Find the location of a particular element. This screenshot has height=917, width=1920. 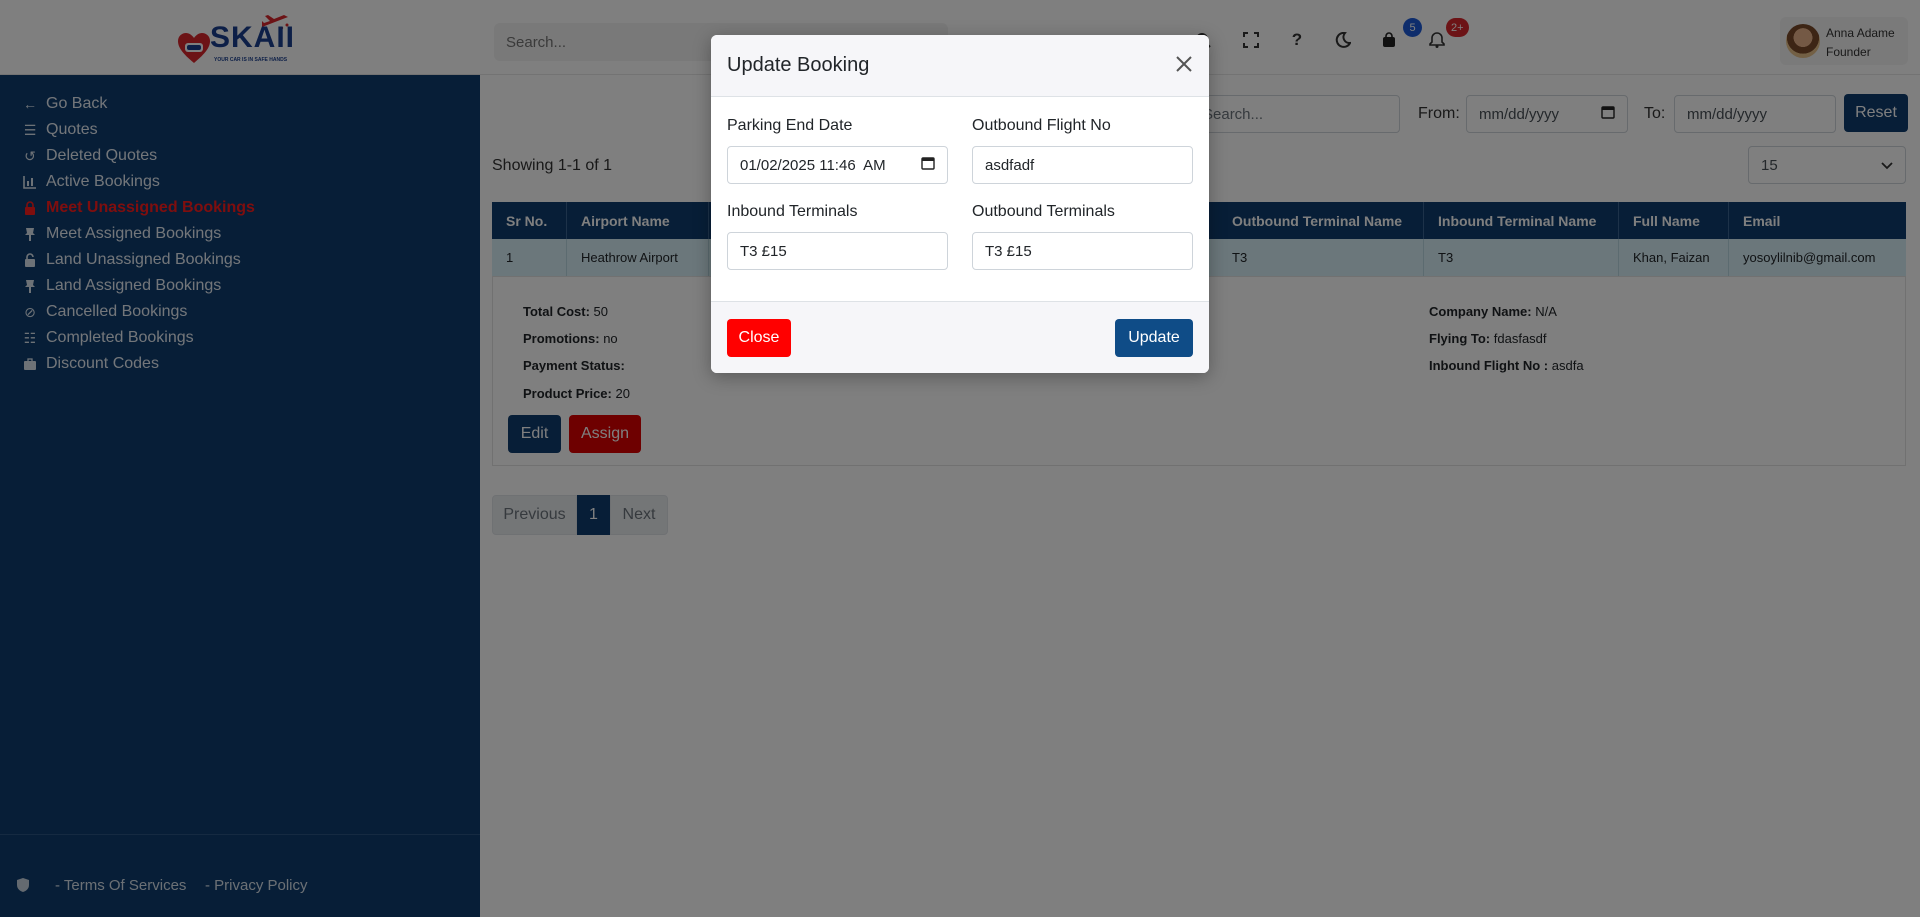

inbound-terminals-value: T3 £15 is located at coordinates (763, 251).